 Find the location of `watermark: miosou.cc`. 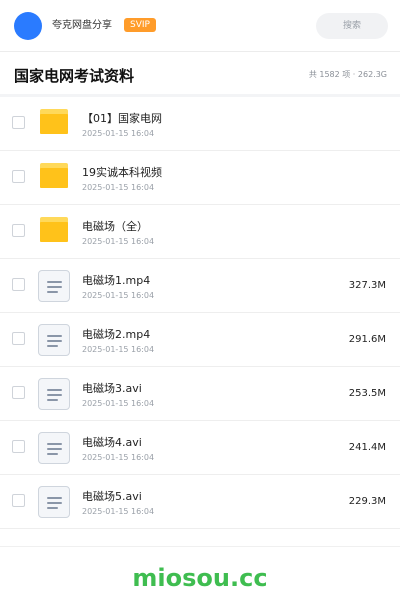

watermark: miosou.cc is located at coordinates (200, 578).